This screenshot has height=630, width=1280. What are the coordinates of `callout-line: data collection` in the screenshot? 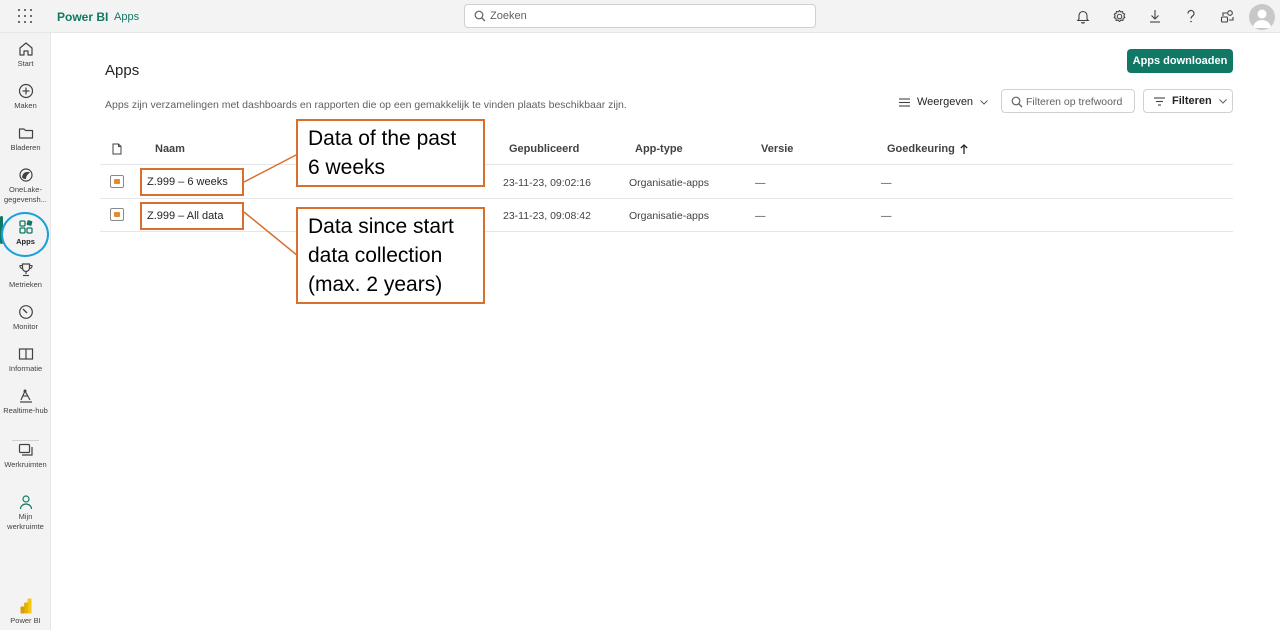 It's located at (375, 255).